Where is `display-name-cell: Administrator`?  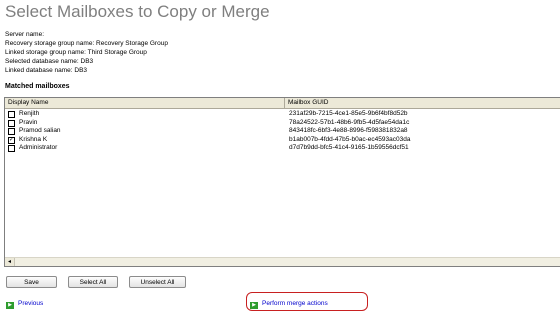
display-name-cell: Administrator is located at coordinates (38, 147).